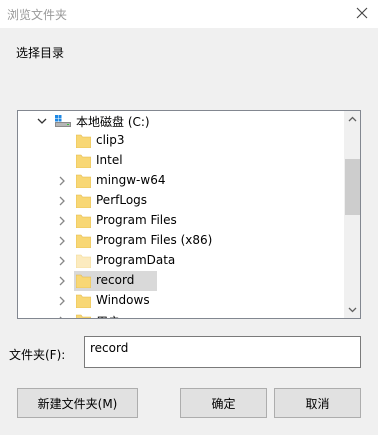 The height and width of the screenshot is (435, 378). I want to click on cancel-button: 取消, so click(317, 403).